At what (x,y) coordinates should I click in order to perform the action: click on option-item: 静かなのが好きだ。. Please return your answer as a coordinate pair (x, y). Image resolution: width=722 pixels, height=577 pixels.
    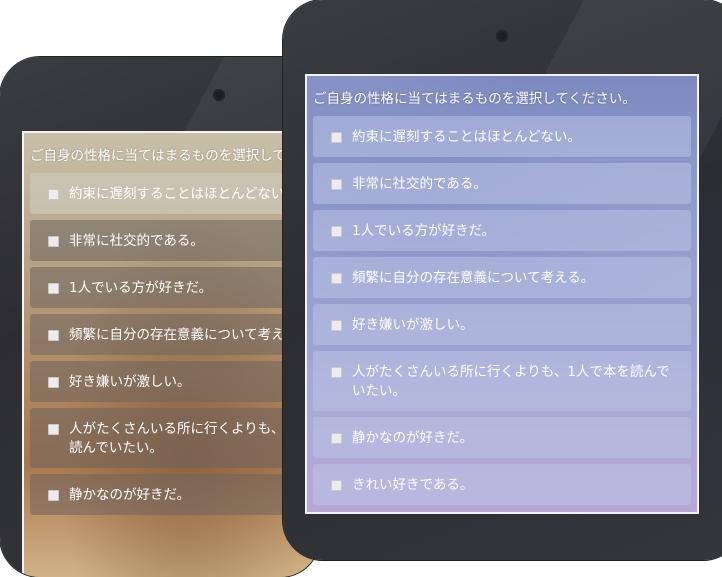
    Looking at the image, I should click on (502, 437).